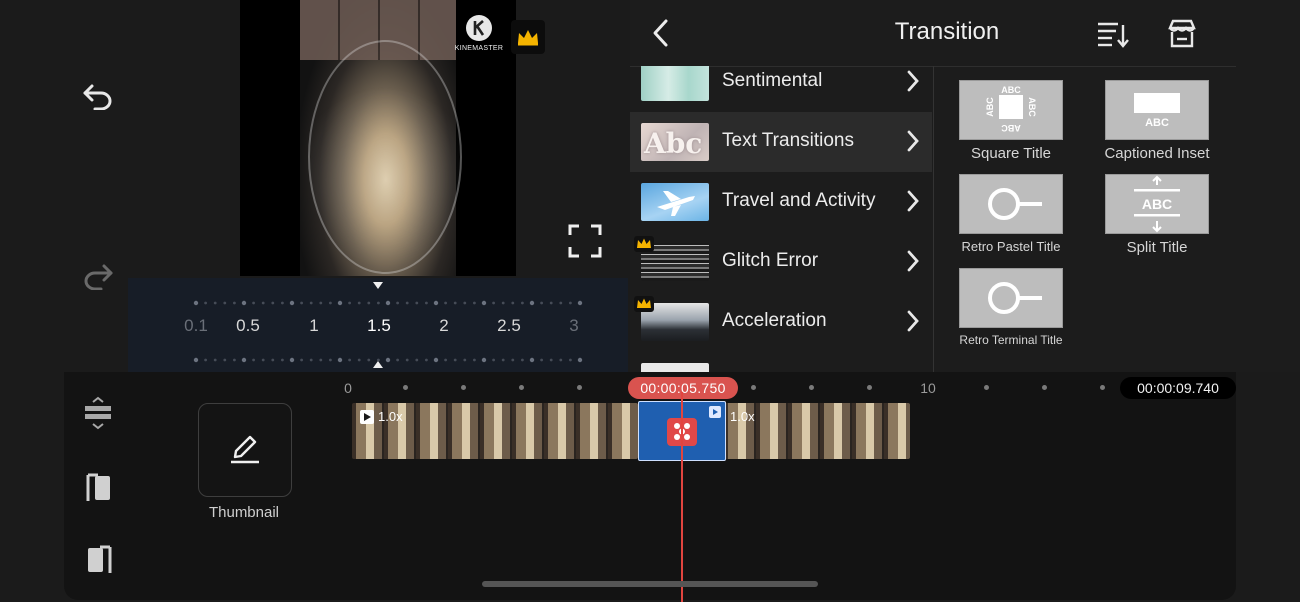 The image size is (1300, 602). I want to click on tile-label: Captioned Inset, so click(1157, 153).